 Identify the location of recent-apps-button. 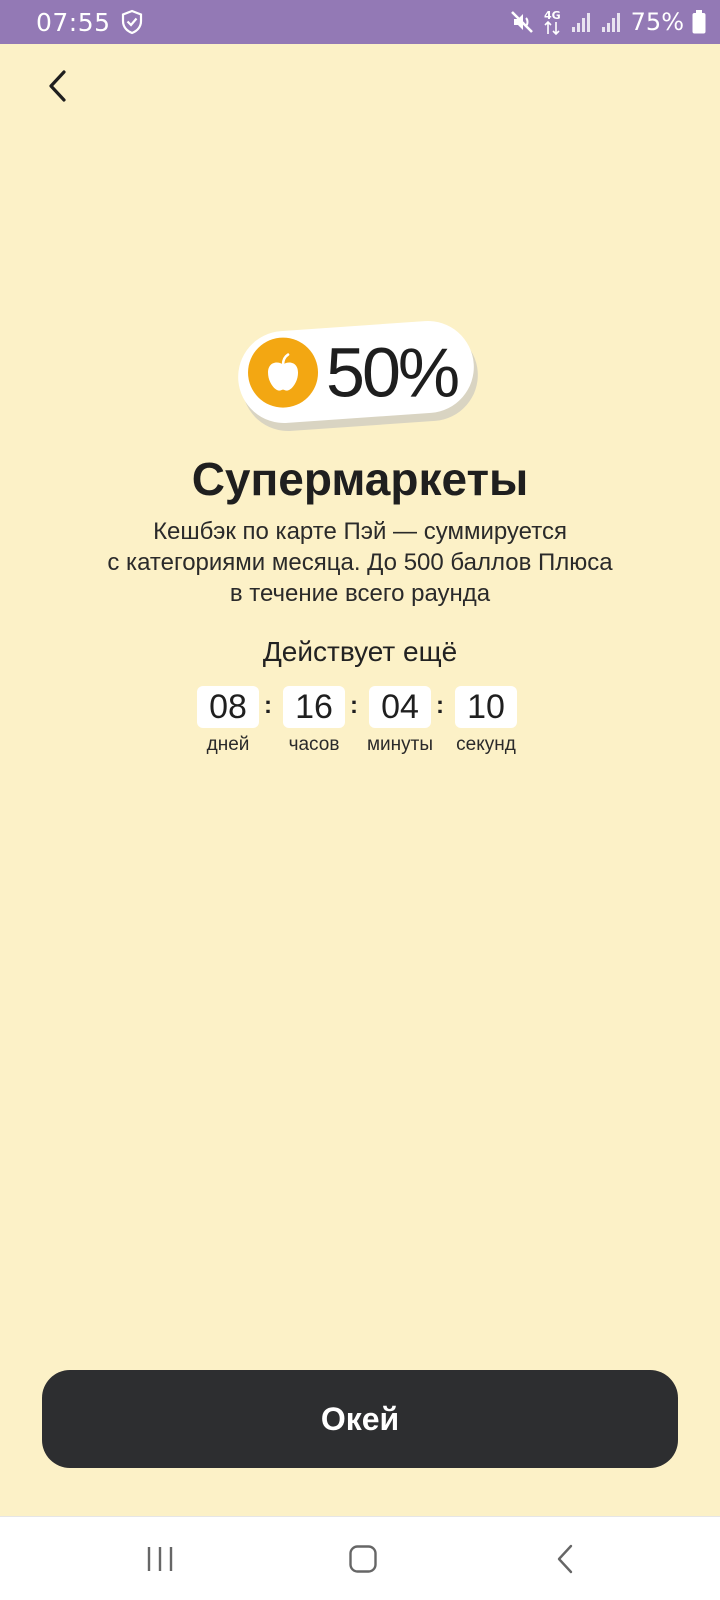
(160, 1559).